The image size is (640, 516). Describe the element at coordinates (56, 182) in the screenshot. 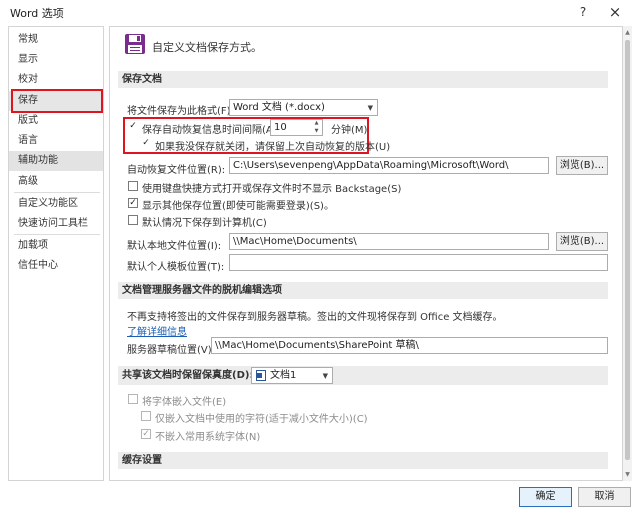

I see `sidebar-item-advanced: 高级` at that location.